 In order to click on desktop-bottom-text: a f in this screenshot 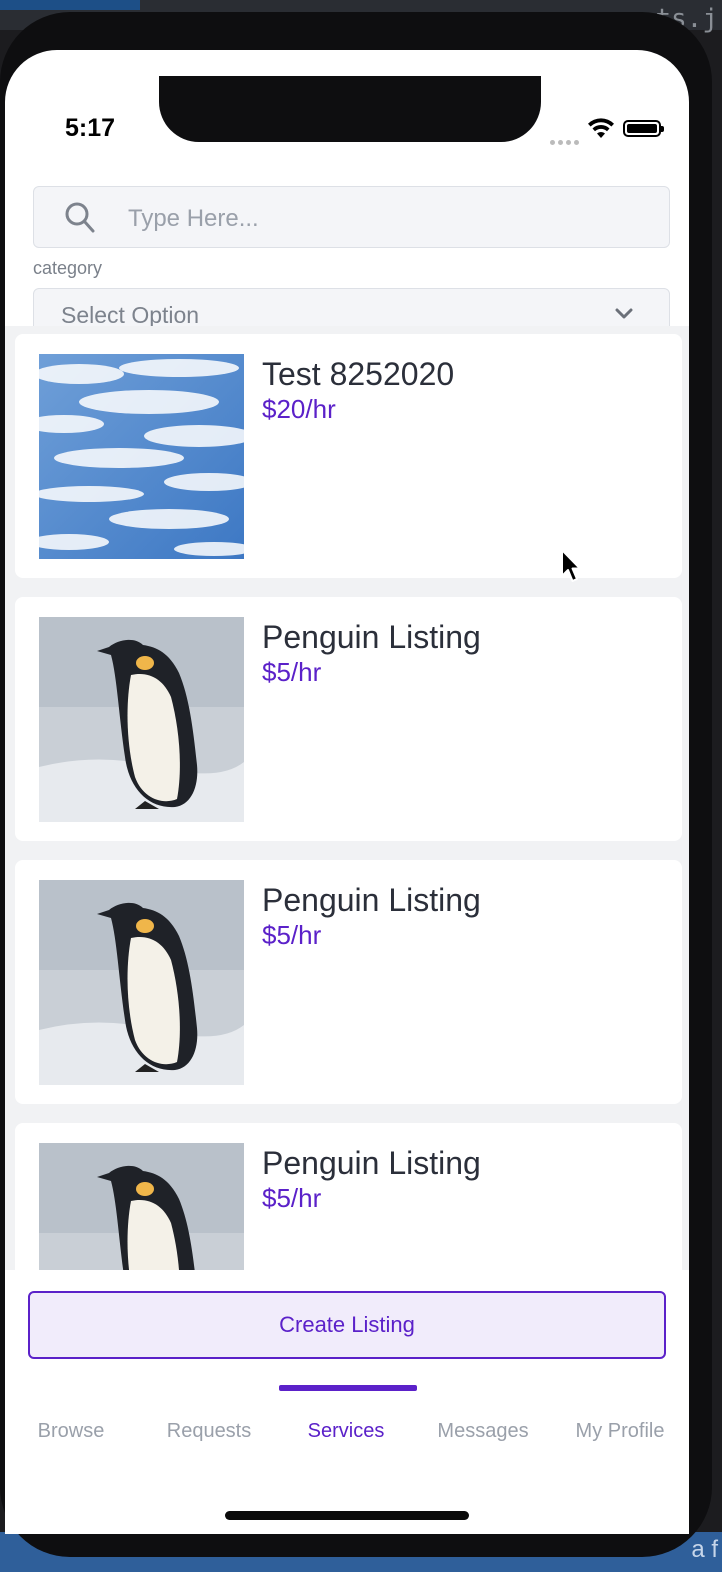, I will do `click(704, 1549)`.